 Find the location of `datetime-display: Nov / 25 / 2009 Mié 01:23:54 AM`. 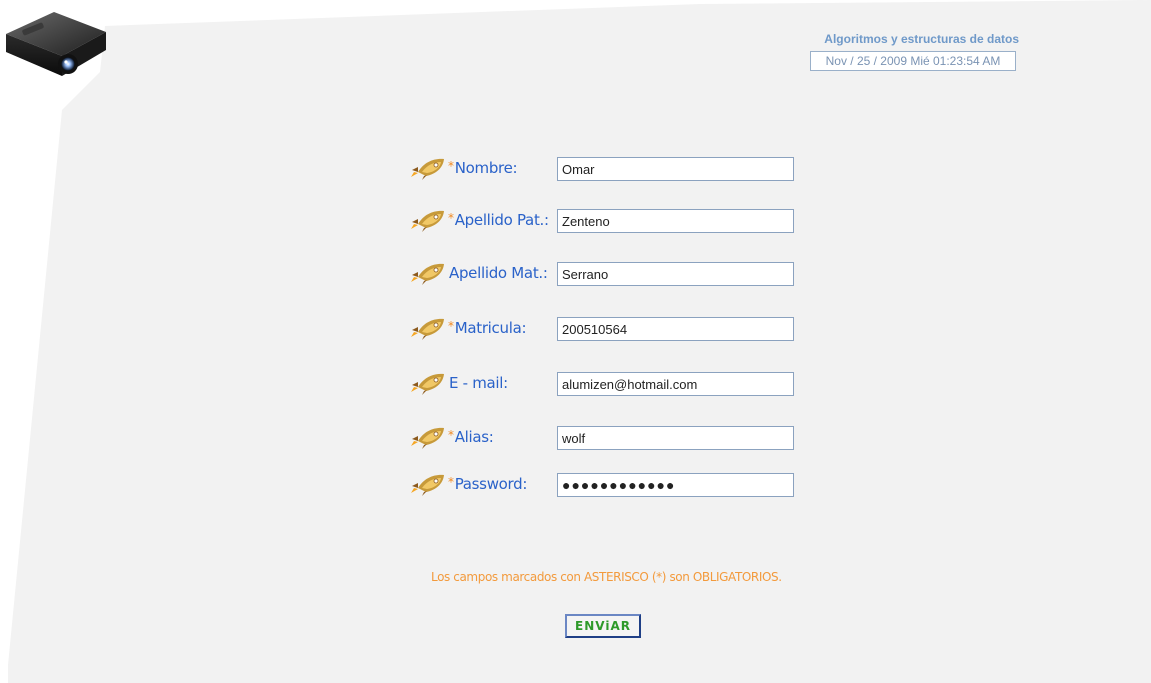

datetime-display: Nov / 25 / 2009 Mié 01:23:54 AM is located at coordinates (913, 61).